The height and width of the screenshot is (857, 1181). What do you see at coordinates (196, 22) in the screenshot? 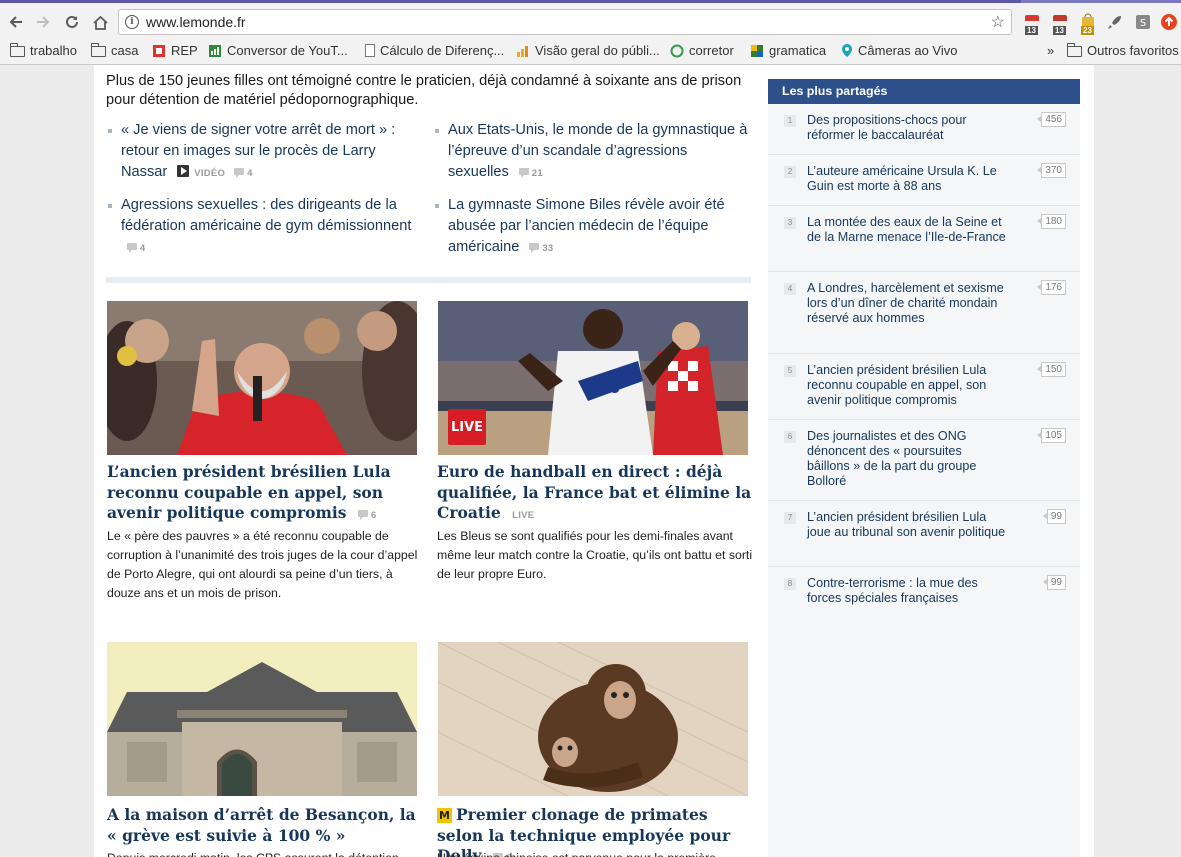
I see `url-text: www.lemonde.fr` at bounding box center [196, 22].